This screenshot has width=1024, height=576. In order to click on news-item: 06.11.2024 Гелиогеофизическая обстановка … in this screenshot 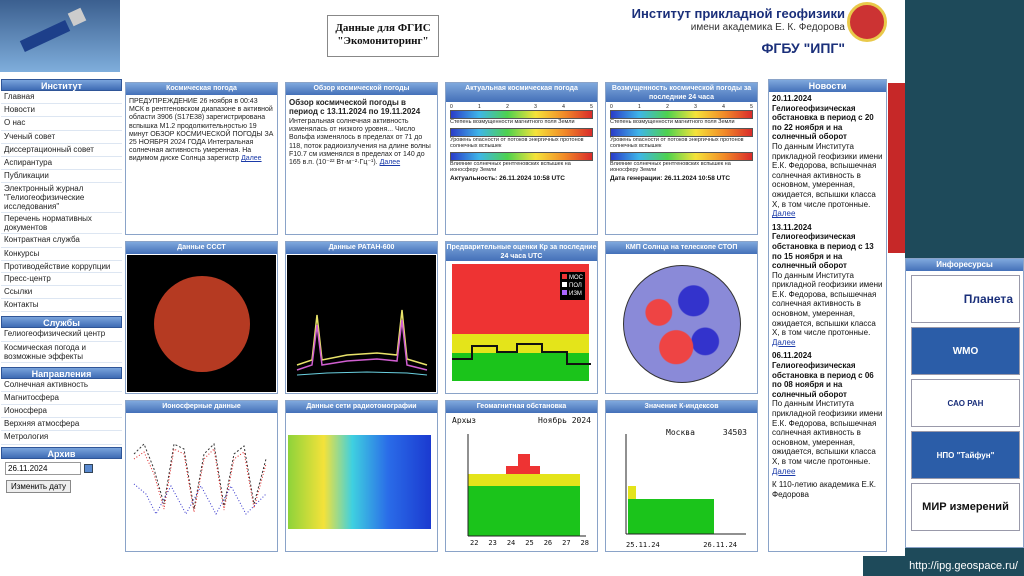, I will do `click(827, 413)`.